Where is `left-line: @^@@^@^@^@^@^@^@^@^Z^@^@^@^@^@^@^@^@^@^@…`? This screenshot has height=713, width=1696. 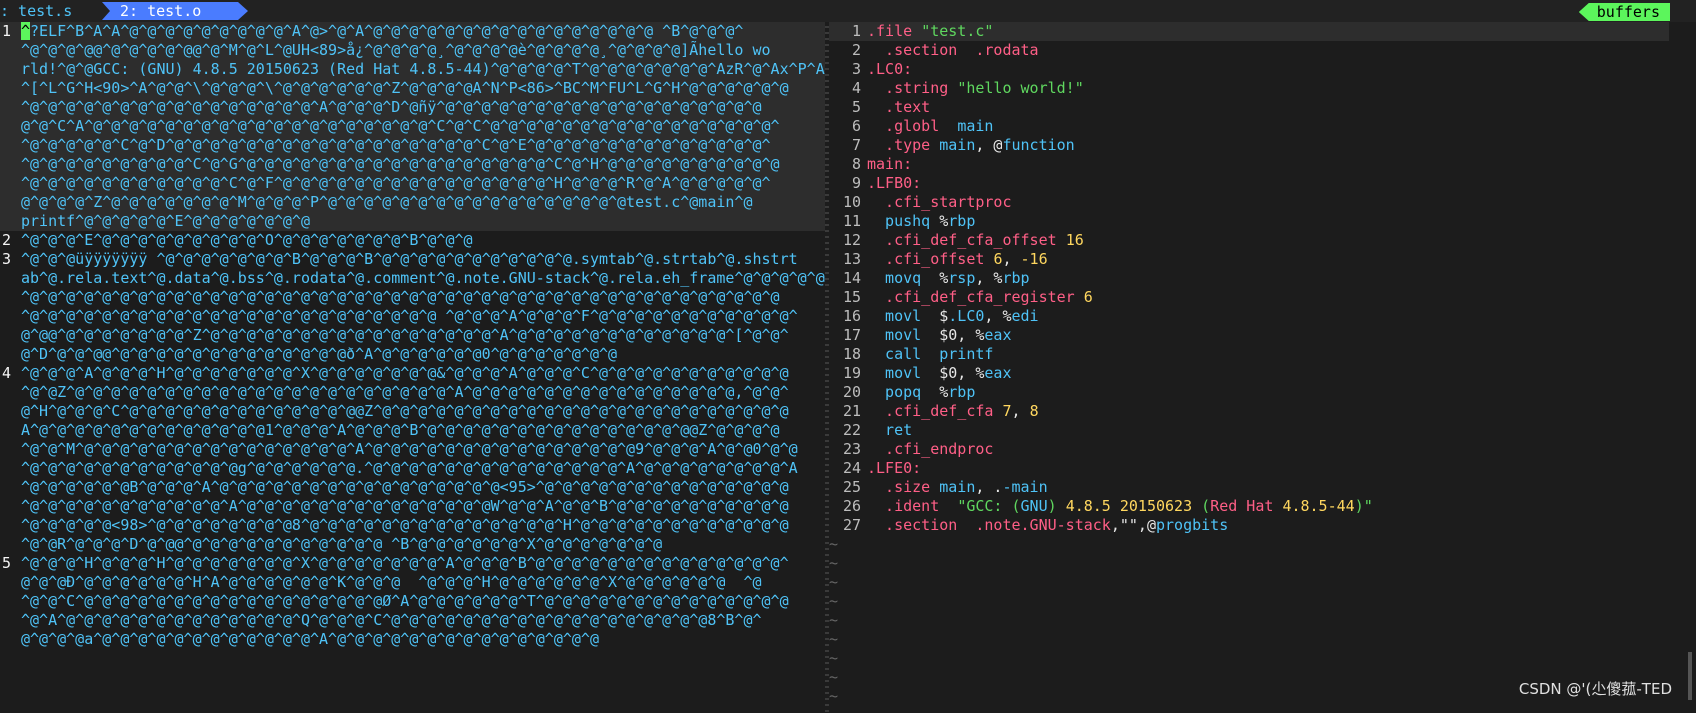
left-line: @^@@^@^@^@^@^@^@^@^Z^@^@^@^@^@^@^@^@^@^@… is located at coordinates (412, 335).